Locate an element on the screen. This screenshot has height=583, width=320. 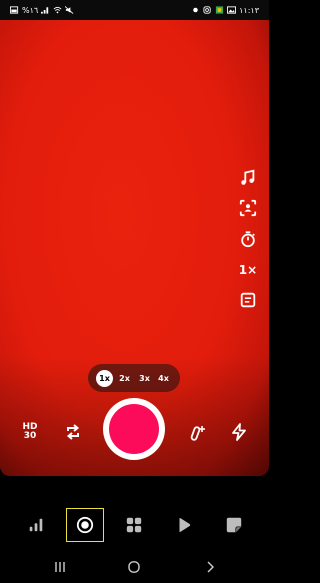
recent-apps-icon is located at coordinates (60, 567).